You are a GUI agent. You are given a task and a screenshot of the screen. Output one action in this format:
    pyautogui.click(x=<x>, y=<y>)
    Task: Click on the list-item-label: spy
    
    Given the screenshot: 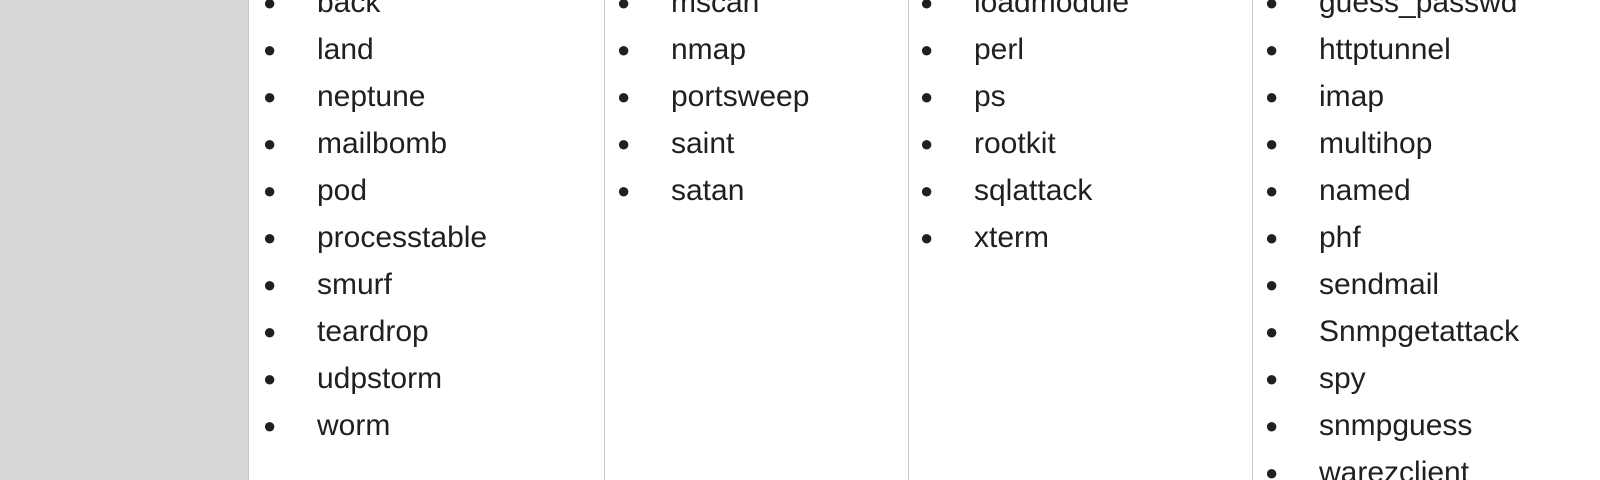 What is the action you would take?
    pyautogui.click(x=1342, y=378)
    